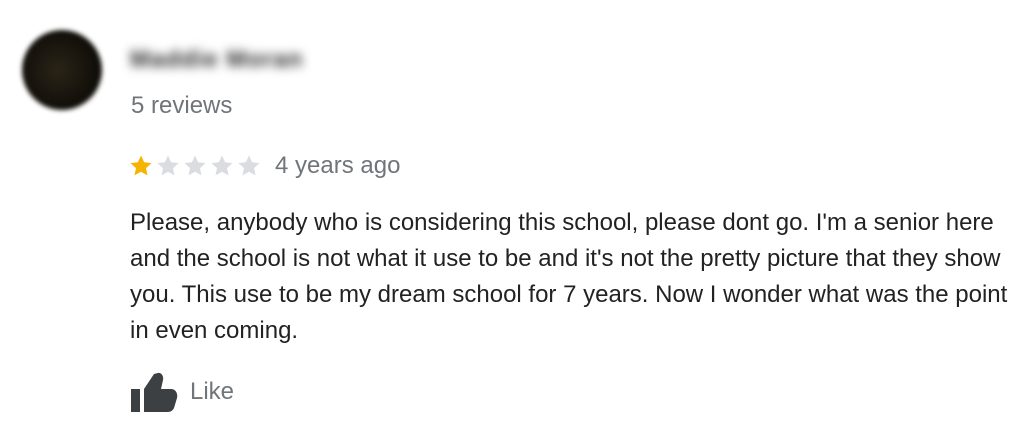 Image resolution: width=1018 pixels, height=426 pixels. I want to click on thumbs-up-icon, so click(154, 392).